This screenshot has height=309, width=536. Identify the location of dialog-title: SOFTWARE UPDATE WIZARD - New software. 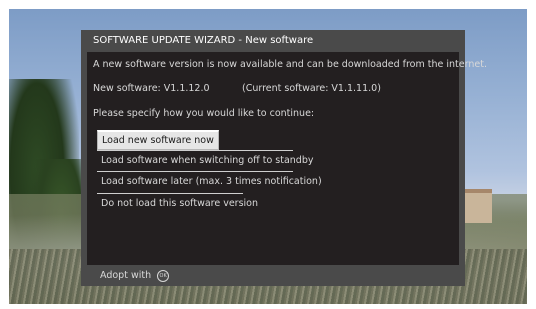
(273, 41).